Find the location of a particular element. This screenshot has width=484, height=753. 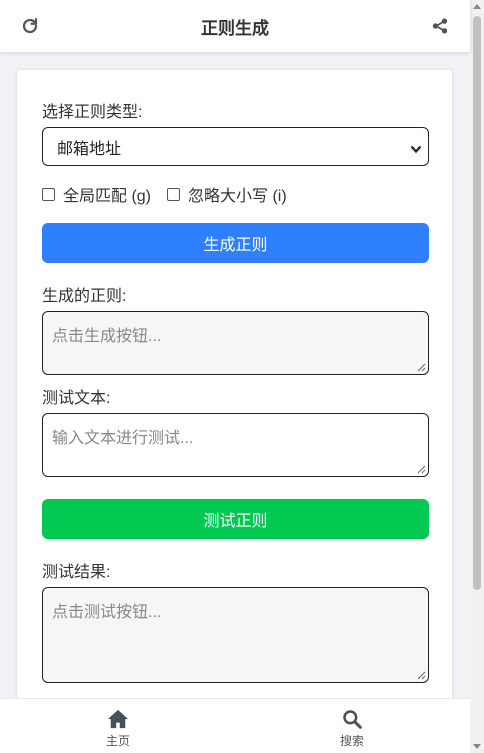

share-icon is located at coordinates (440, 26).